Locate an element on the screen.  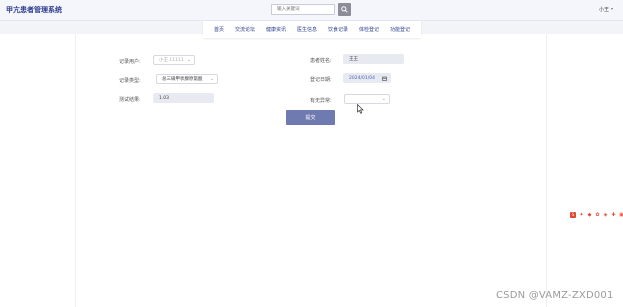
search-button is located at coordinates (344, 9).